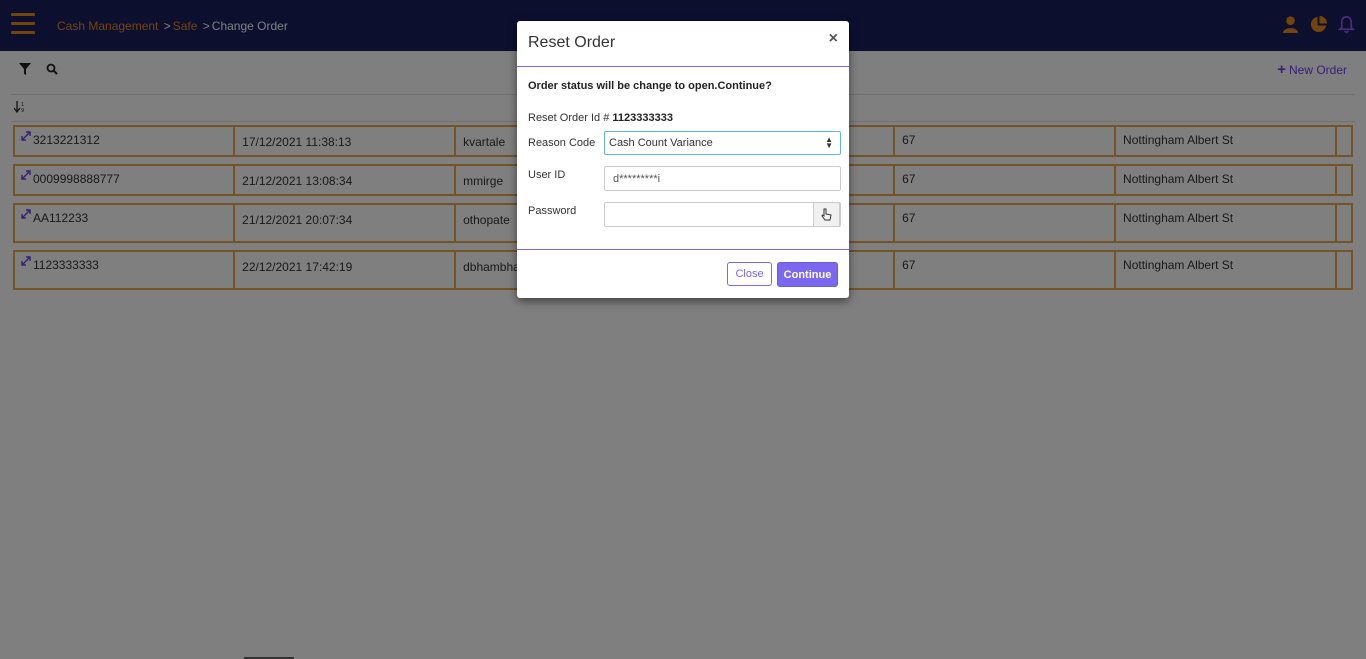 The height and width of the screenshot is (659, 1366). I want to click on reason-code-value: Cash Count Variance, so click(661, 143).